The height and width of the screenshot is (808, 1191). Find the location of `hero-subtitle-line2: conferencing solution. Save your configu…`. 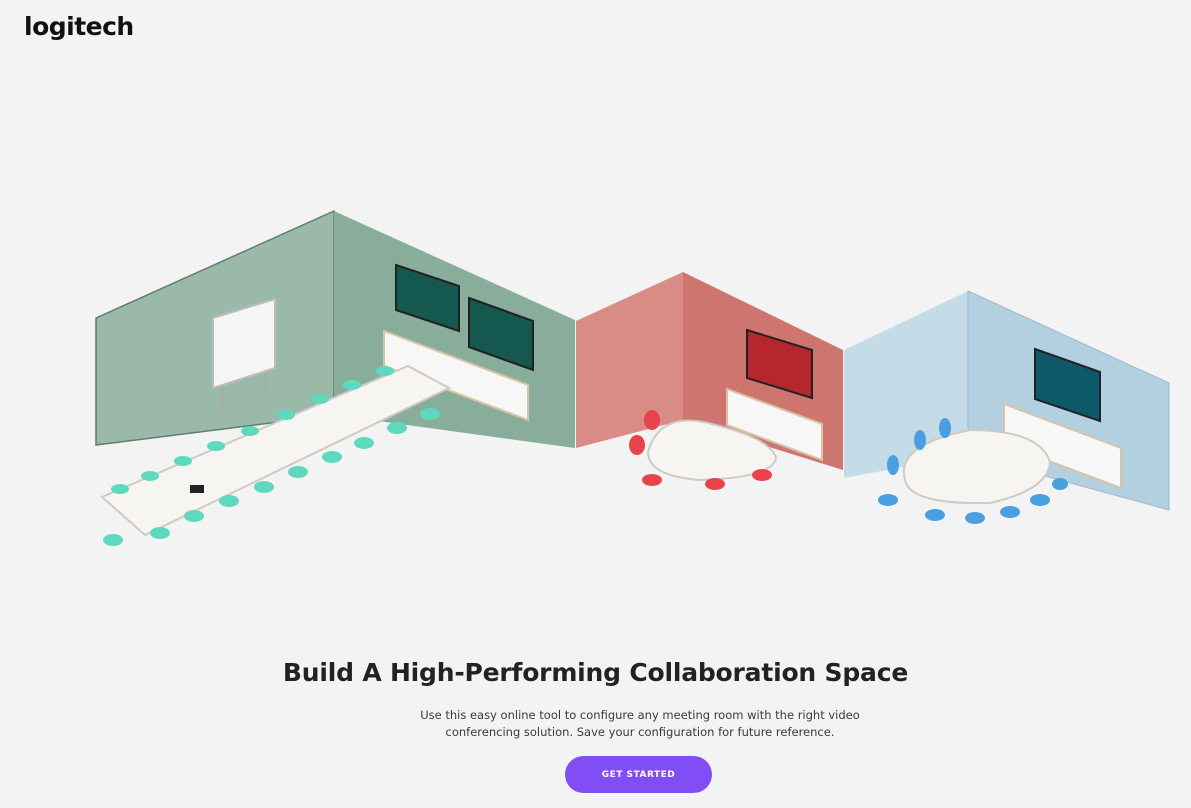

hero-subtitle-line2: conferencing solution. Save your configu… is located at coordinates (640, 732).